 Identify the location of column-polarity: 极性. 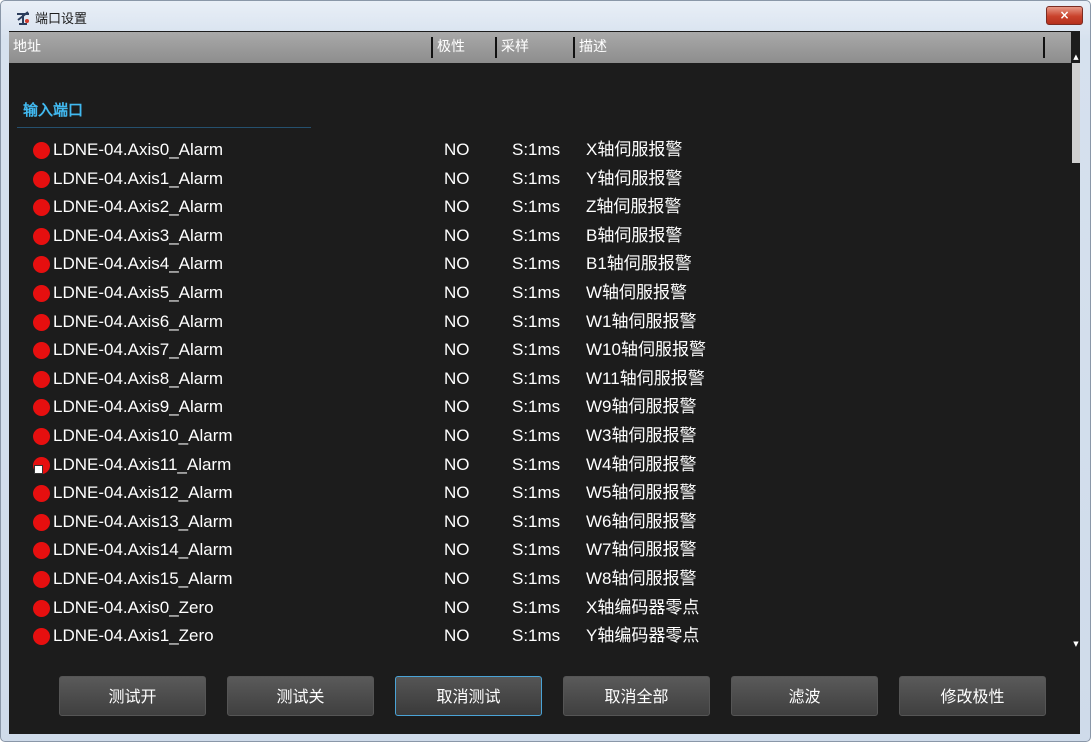
(451, 47).